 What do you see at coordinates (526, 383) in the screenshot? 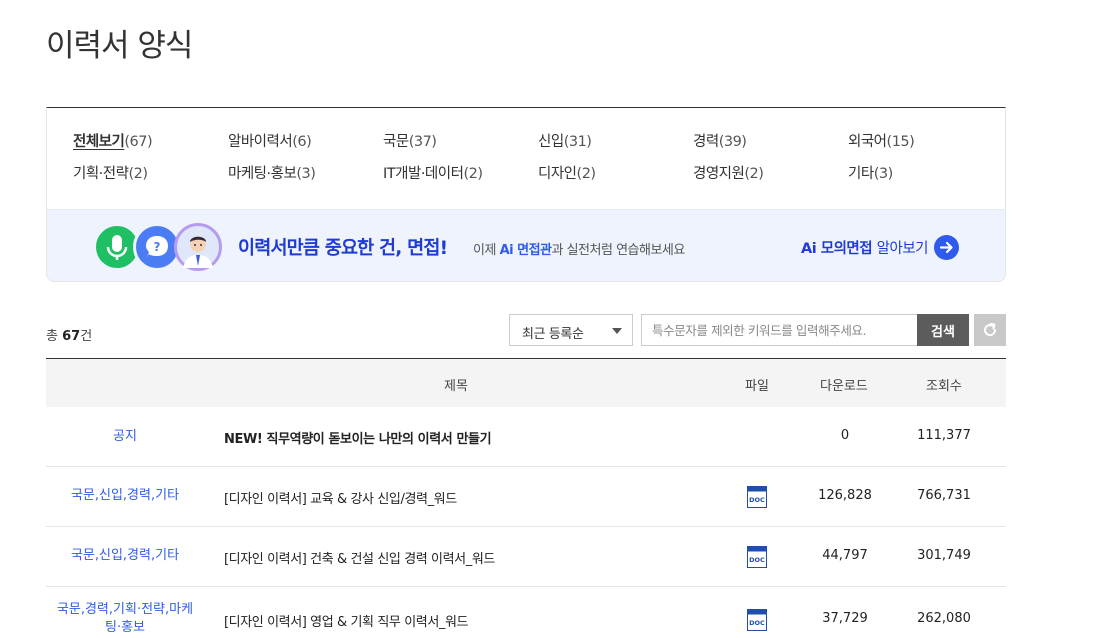
I see `table-header: 제목 파일 다운로드 조회수` at bounding box center [526, 383].